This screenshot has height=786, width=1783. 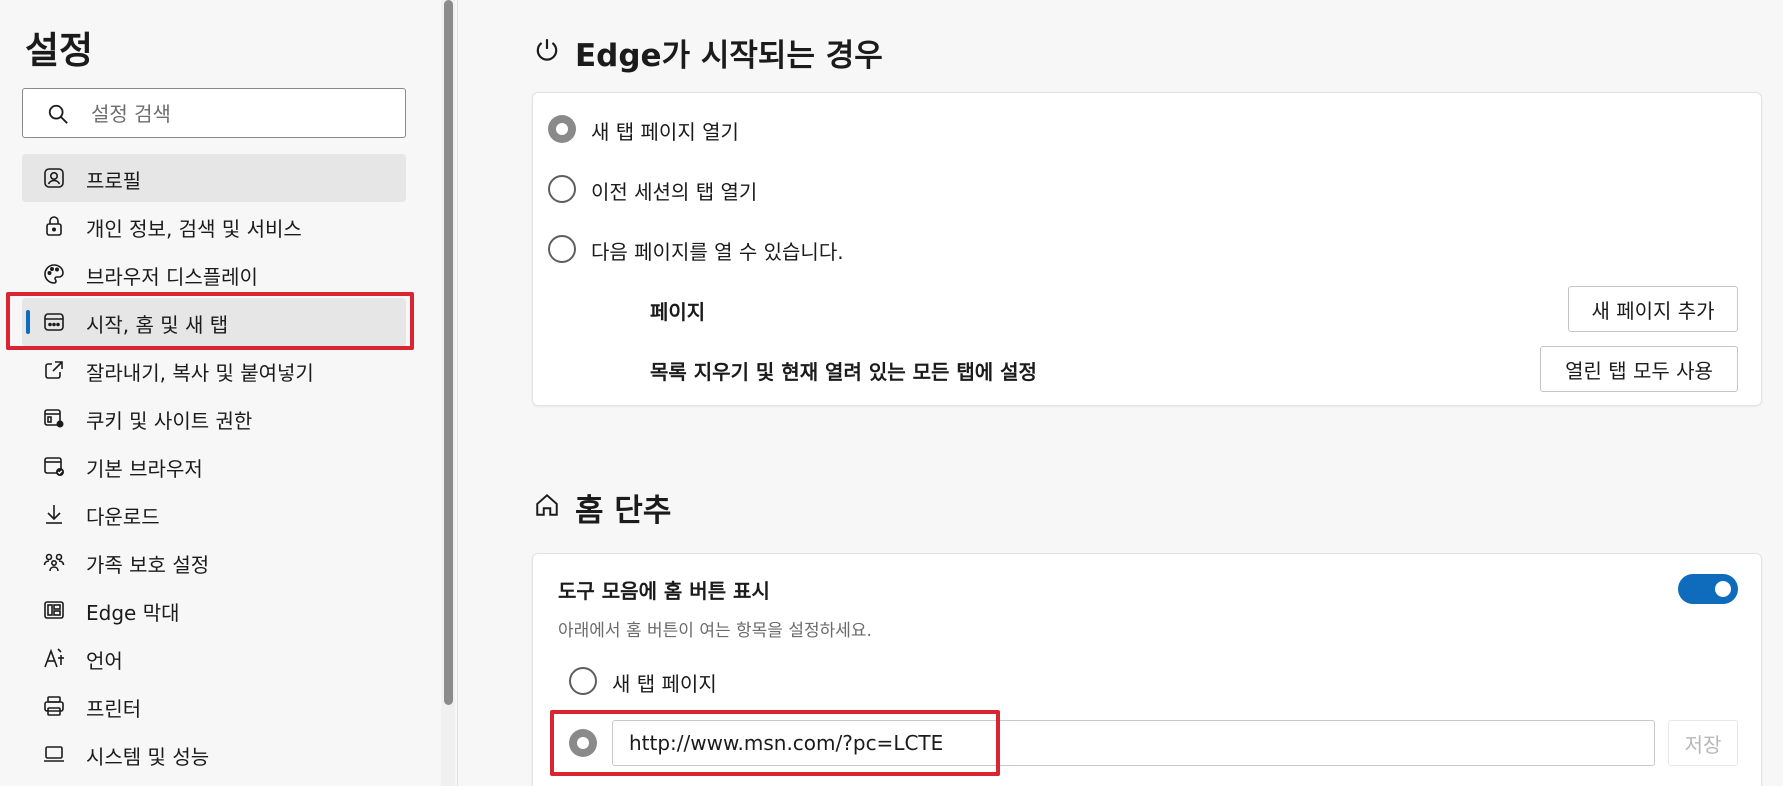 What do you see at coordinates (214, 562) in the screenshot?
I see `sidebar-item-family: 가족 보호 설정` at bounding box center [214, 562].